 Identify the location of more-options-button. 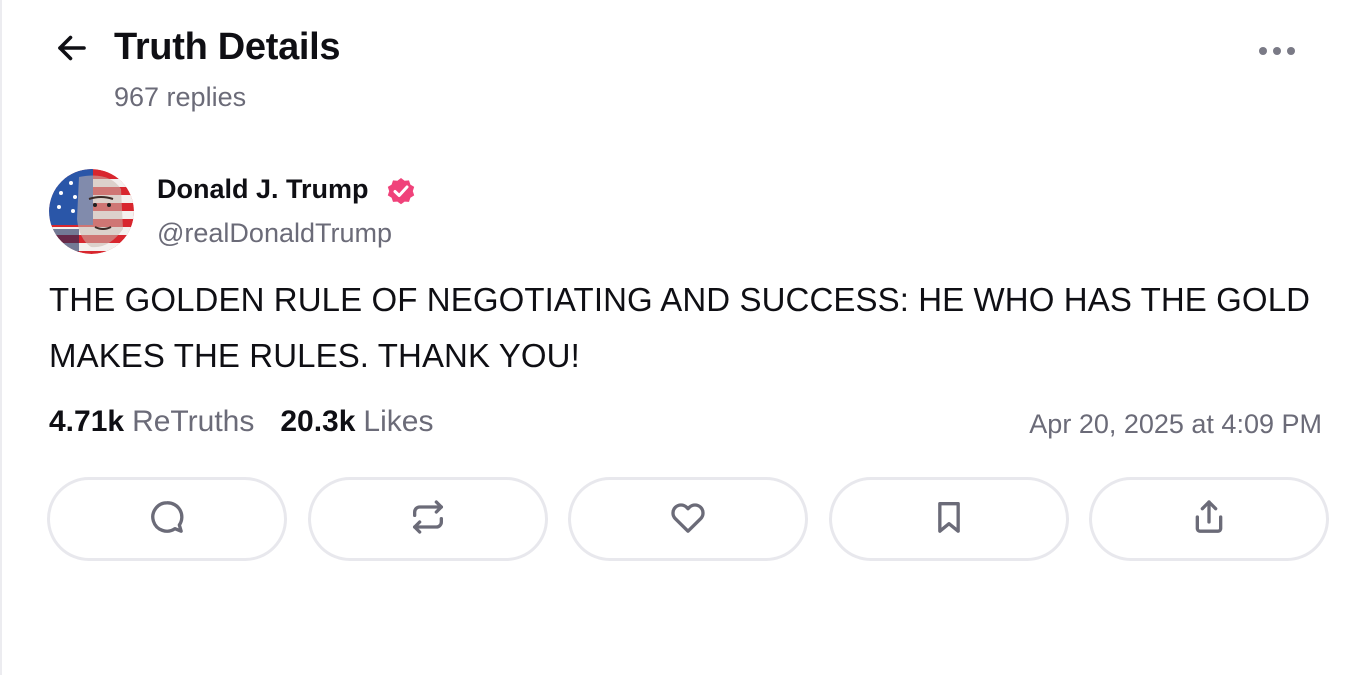
(1277, 53).